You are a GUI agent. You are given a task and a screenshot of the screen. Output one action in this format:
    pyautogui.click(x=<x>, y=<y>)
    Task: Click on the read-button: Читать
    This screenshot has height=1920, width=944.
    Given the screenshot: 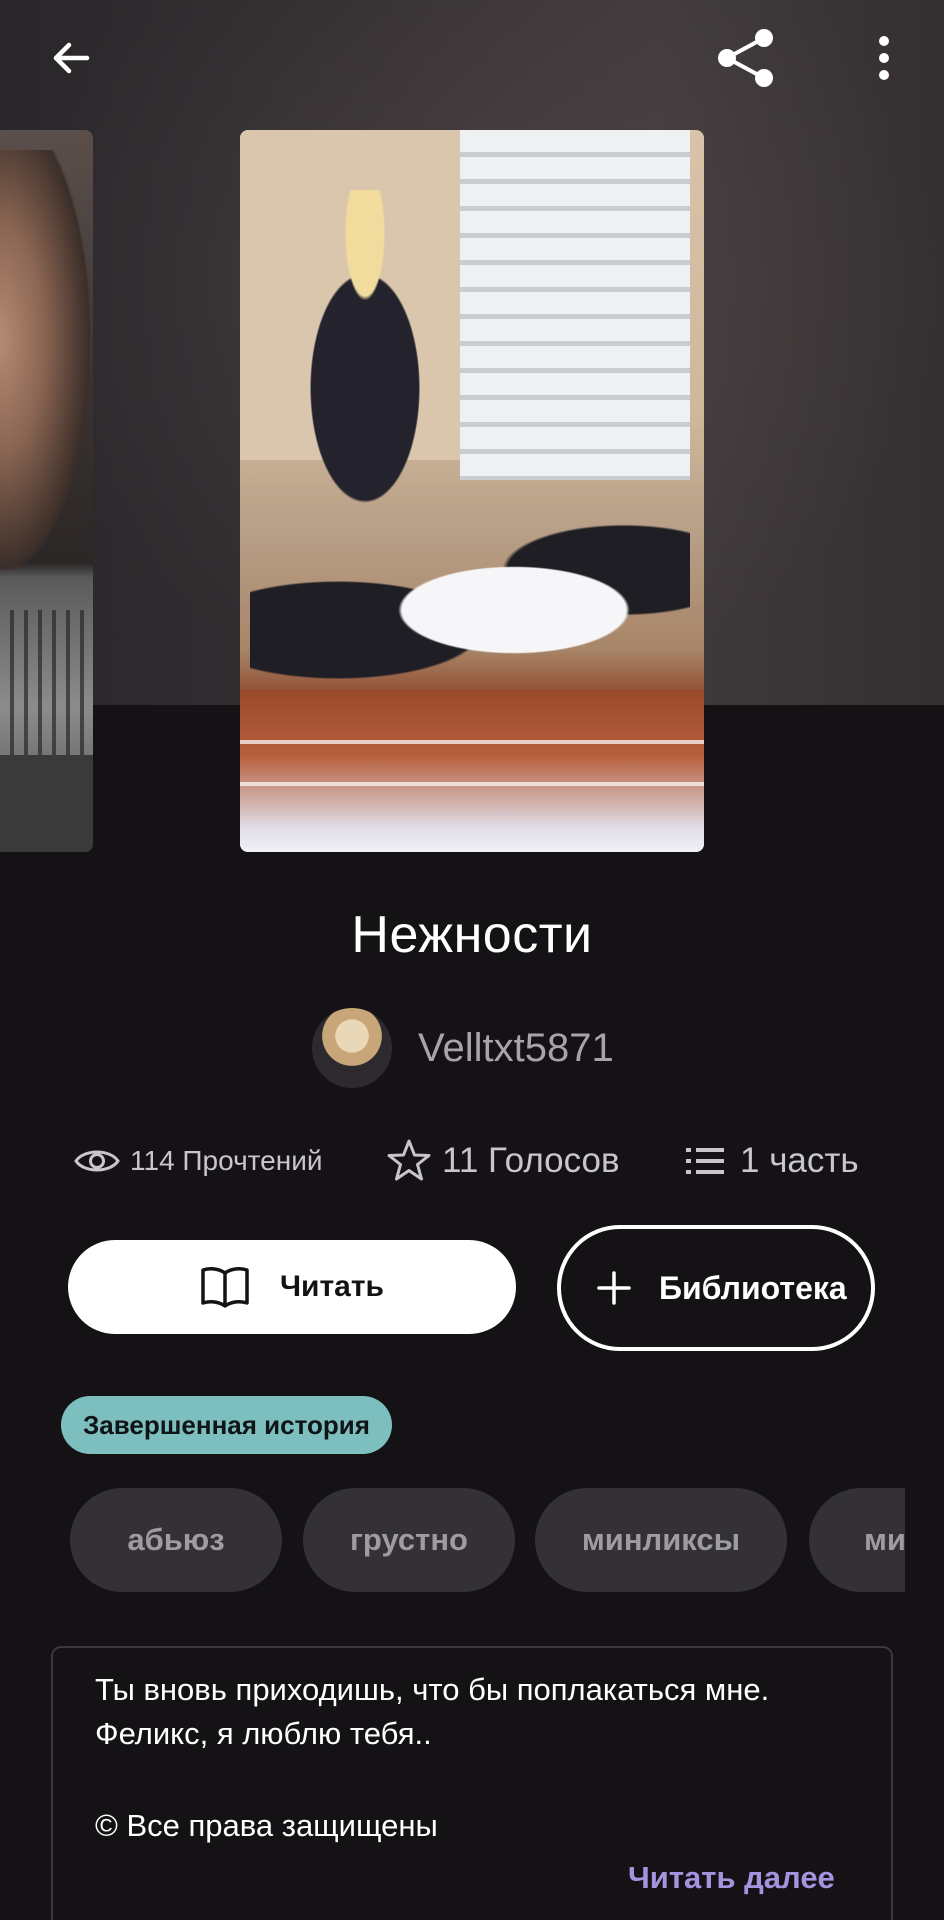 What is the action you would take?
    pyautogui.click(x=292, y=1287)
    